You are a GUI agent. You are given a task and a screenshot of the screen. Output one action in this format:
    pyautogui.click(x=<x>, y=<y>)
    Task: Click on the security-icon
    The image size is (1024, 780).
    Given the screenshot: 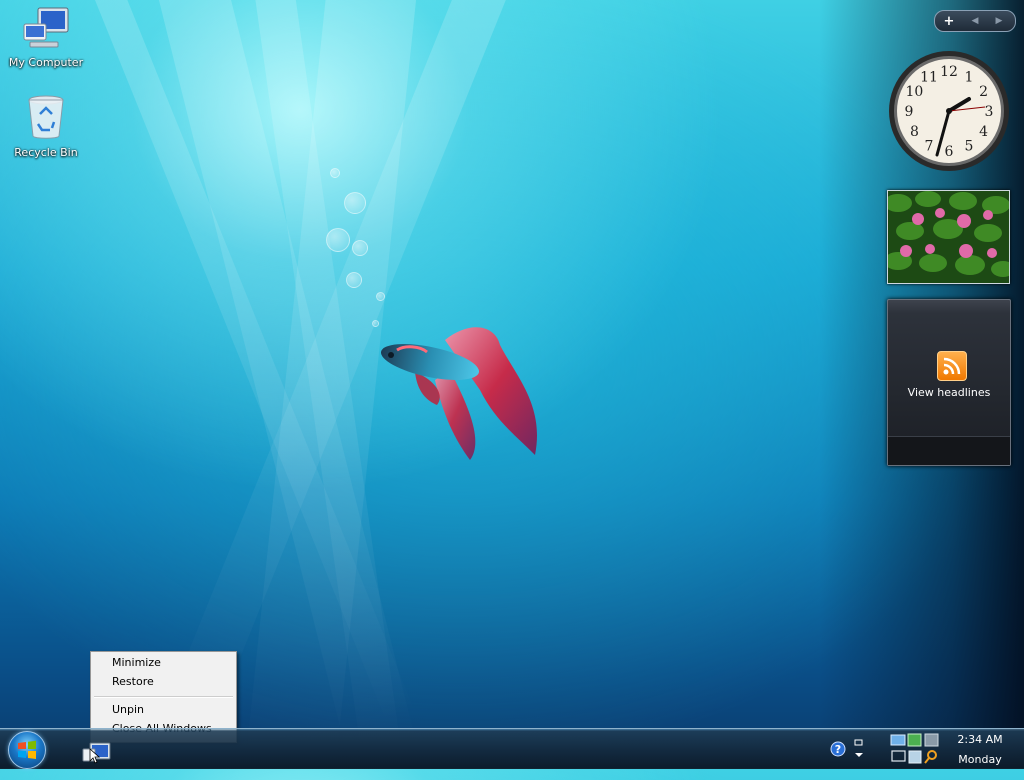 What is the action you would take?
    pyautogui.click(x=914, y=740)
    